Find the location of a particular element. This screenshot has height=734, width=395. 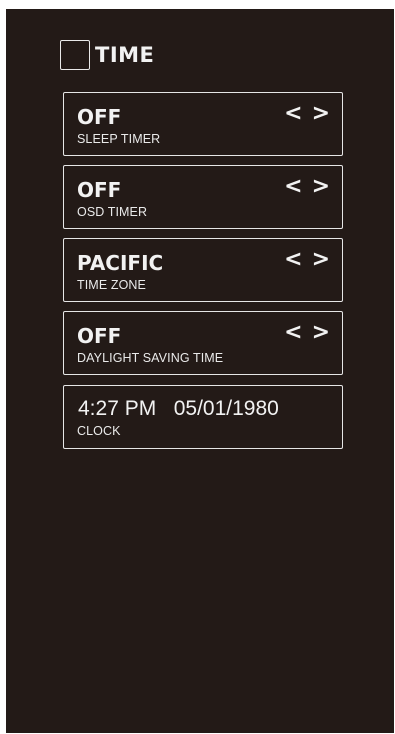

setting-row-clock: 4:27 PM 05/01/1980 CLOCK is located at coordinates (203, 417).